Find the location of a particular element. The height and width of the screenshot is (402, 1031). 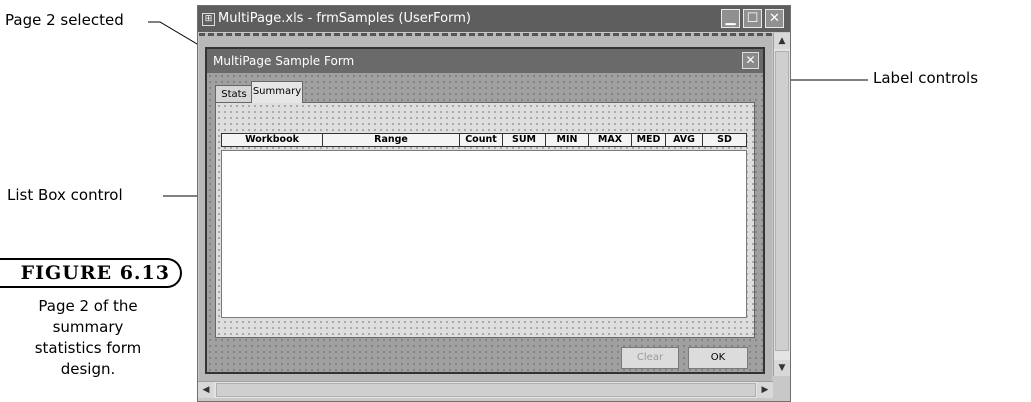

figure-number: FIGURE 6.13 is located at coordinates (91, 273).